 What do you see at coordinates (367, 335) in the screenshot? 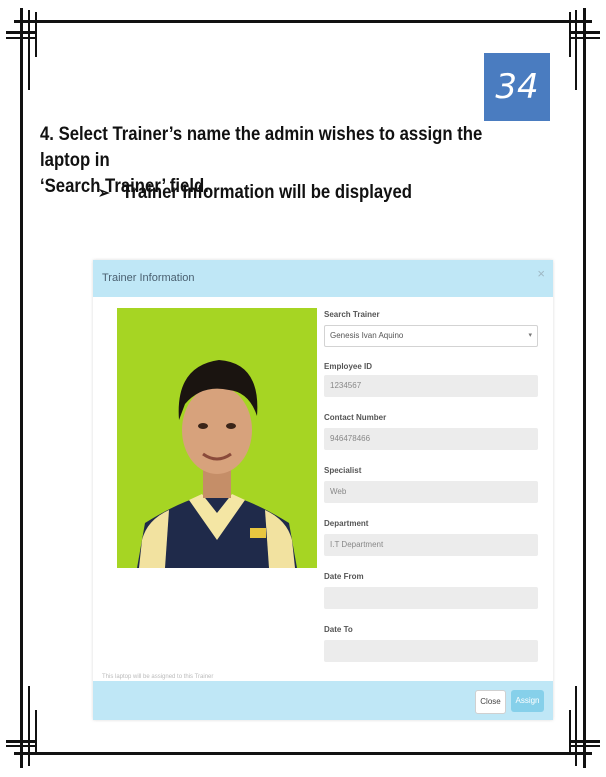
I see `search-trainer-value: Genesis Ivan Aquino` at bounding box center [367, 335].